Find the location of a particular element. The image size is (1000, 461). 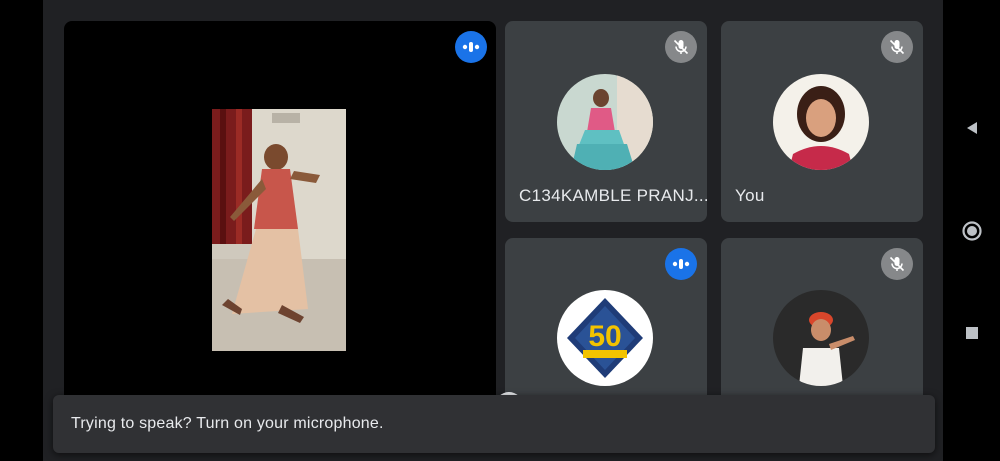

participant-tile-child is located at coordinates (822, 323).